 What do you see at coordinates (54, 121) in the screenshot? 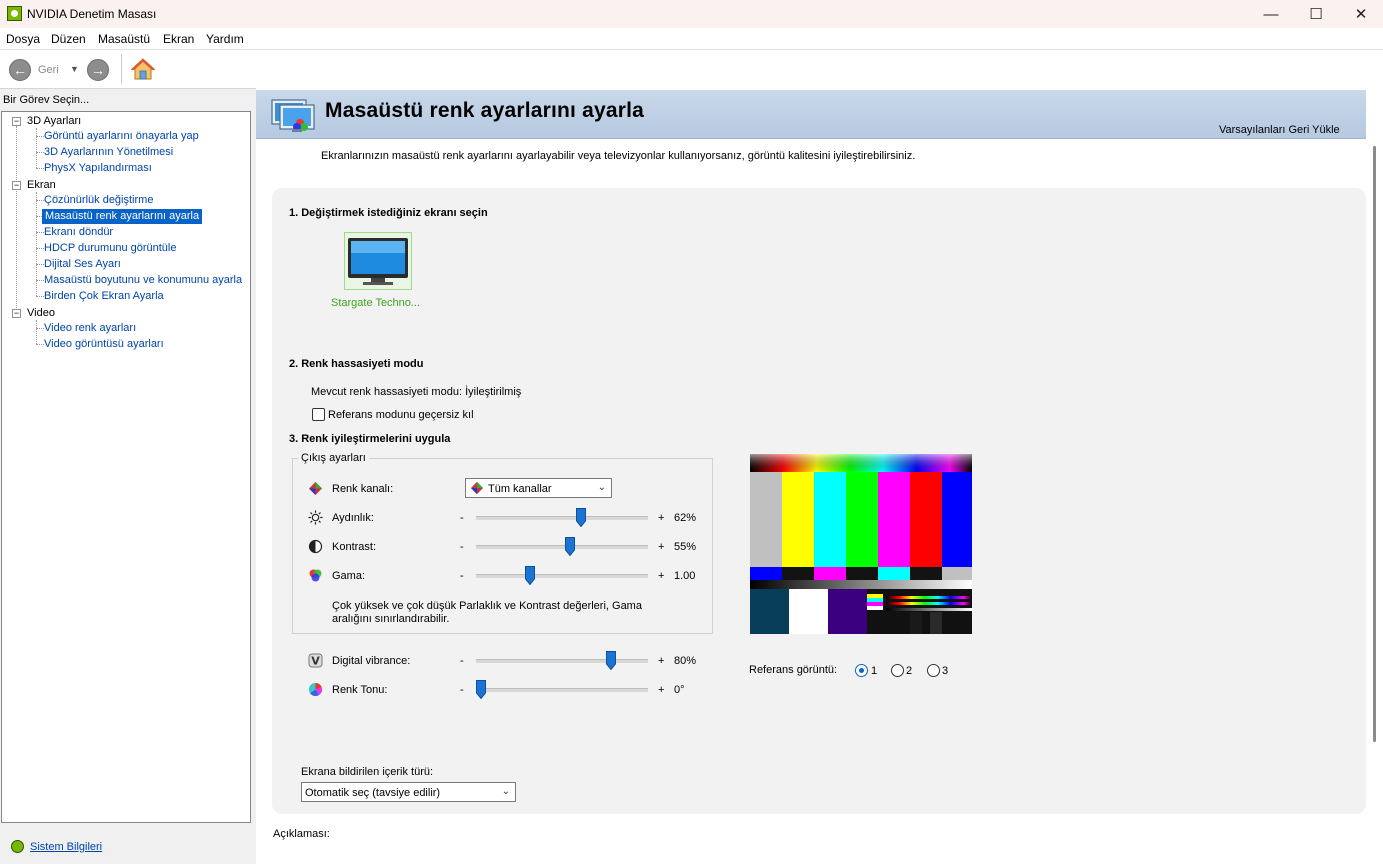
I see `tree-group-3d: 3D Ayarları` at bounding box center [54, 121].